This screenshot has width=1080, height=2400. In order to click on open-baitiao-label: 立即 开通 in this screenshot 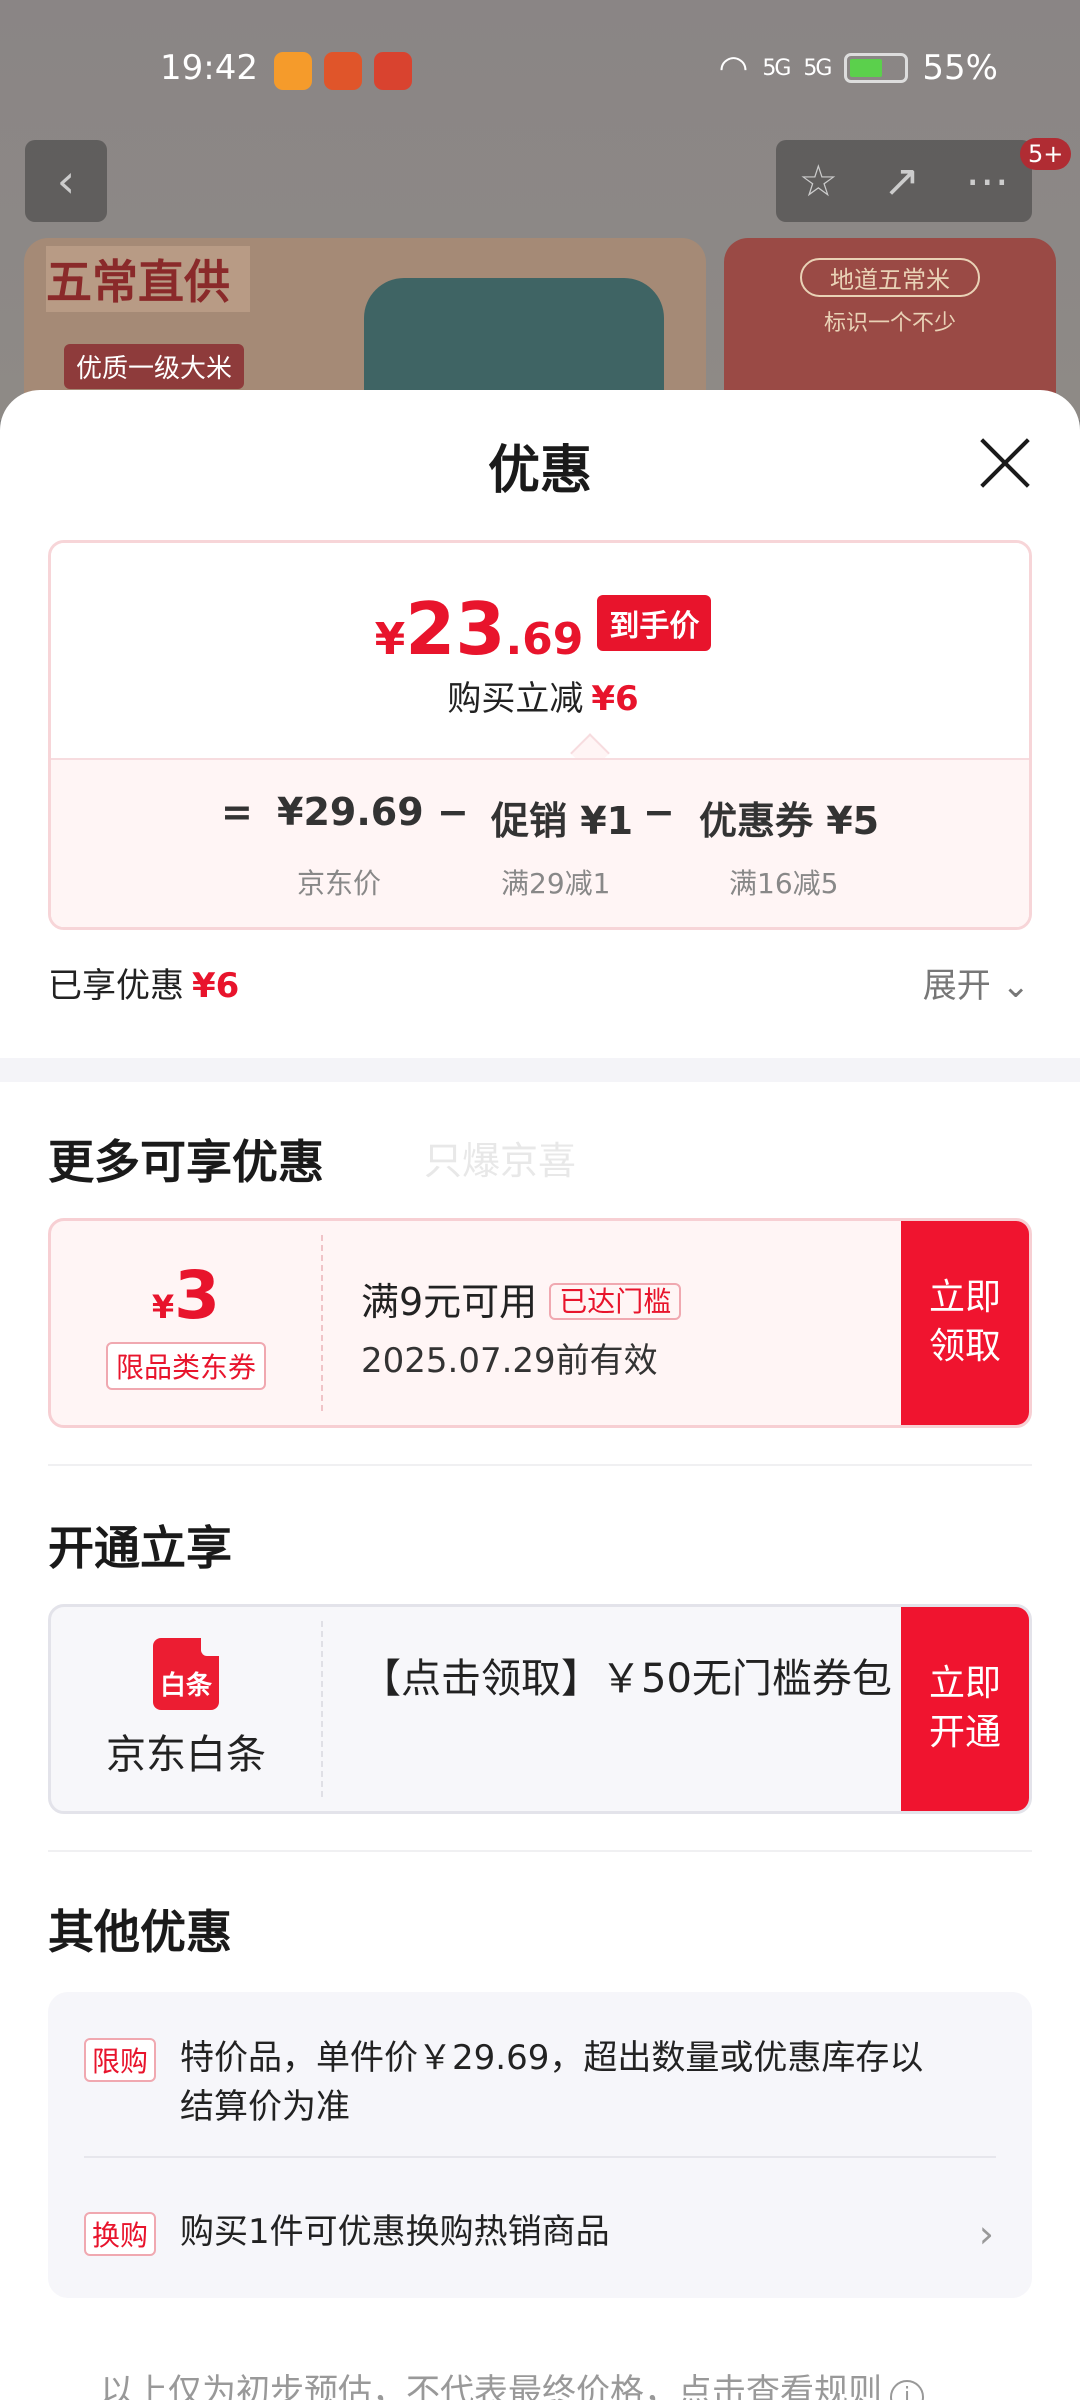, I will do `click(964, 1708)`.